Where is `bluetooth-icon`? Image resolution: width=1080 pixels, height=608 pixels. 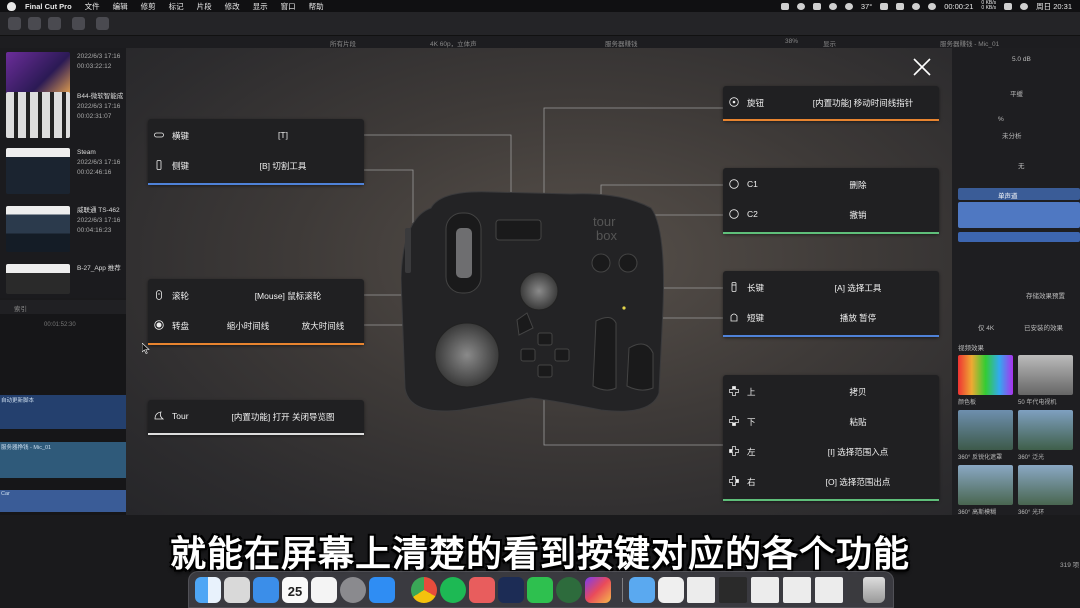
bluetooth-icon is located at coordinates (916, 6).